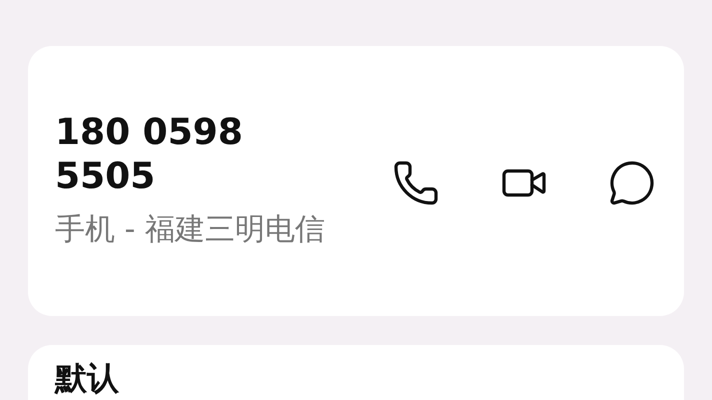 The image size is (712, 400). Describe the element at coordinates (416, 183) in the screenshot. I see `phone-icon` at that location.